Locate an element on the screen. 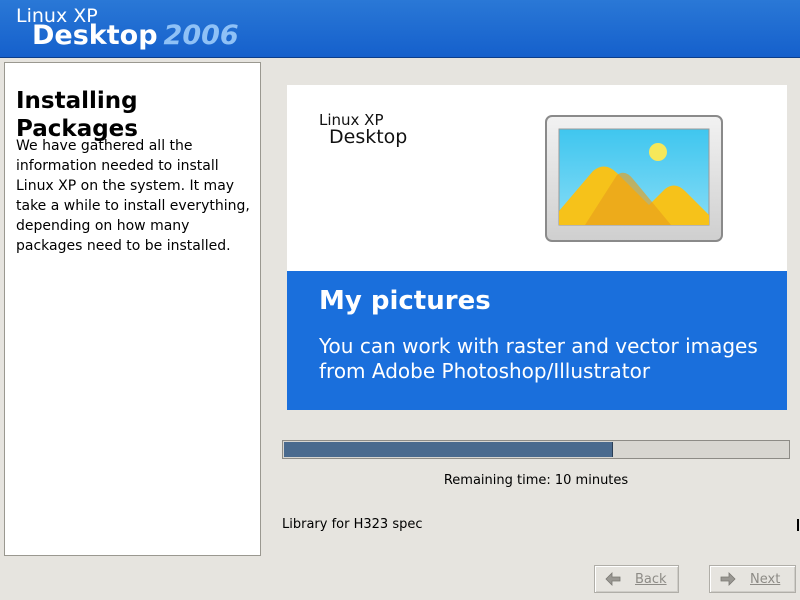  brand-desktop: Desktop is located at coordinates (95, 35).